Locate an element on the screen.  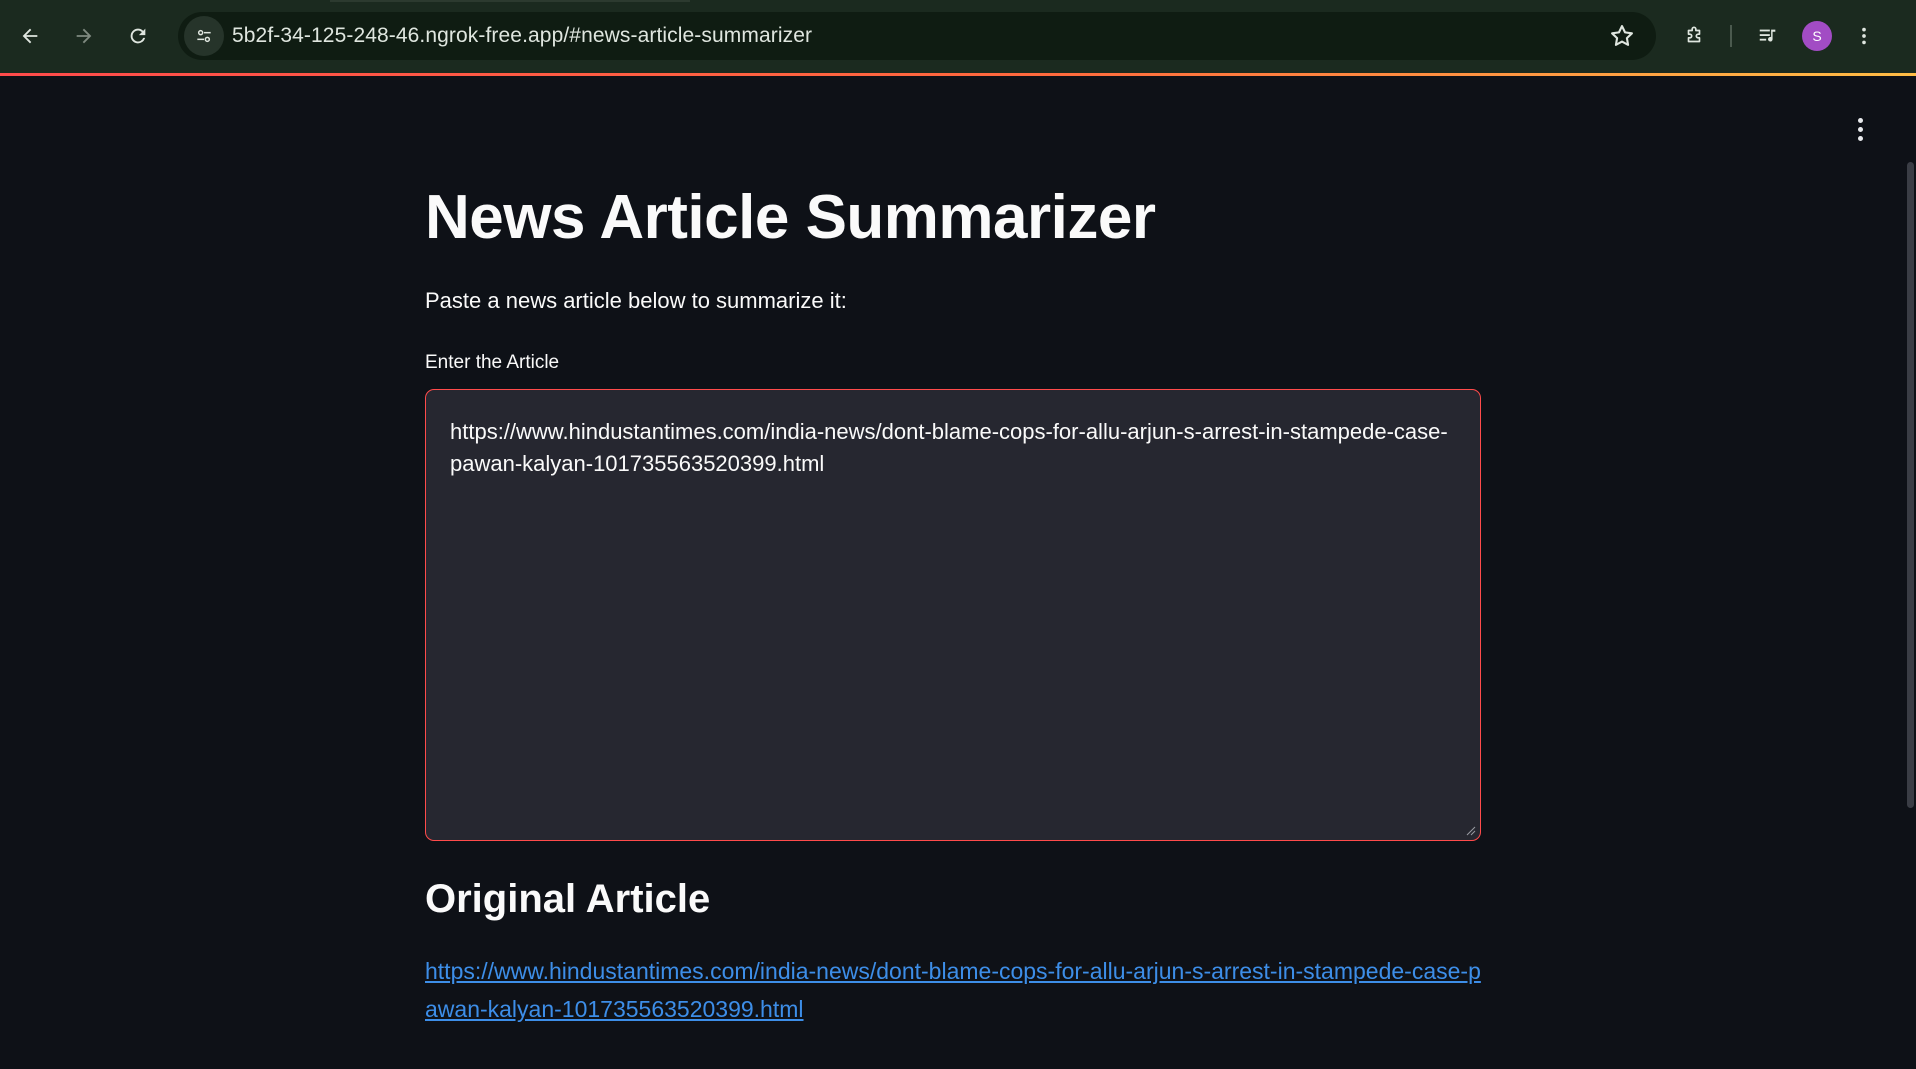
extensions-button is located at coordinates (1694, 36).